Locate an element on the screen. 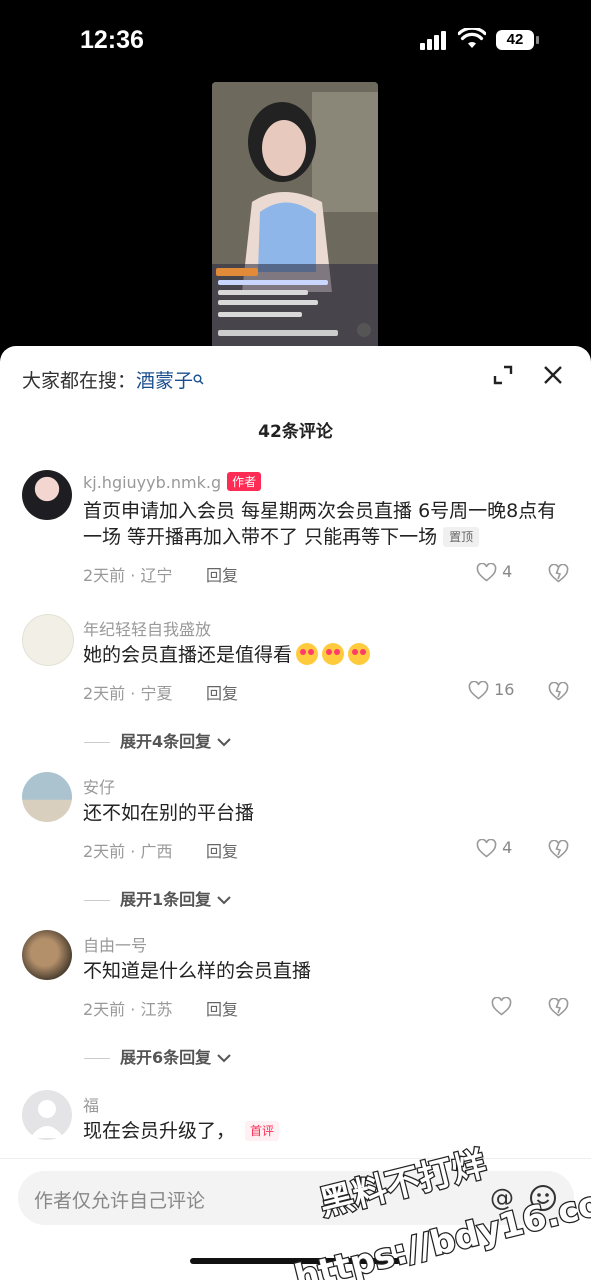 The image size is (591, 1280). comment-username: kj.hgiuyyb.nmk.g is located at coordinates (152, 482).